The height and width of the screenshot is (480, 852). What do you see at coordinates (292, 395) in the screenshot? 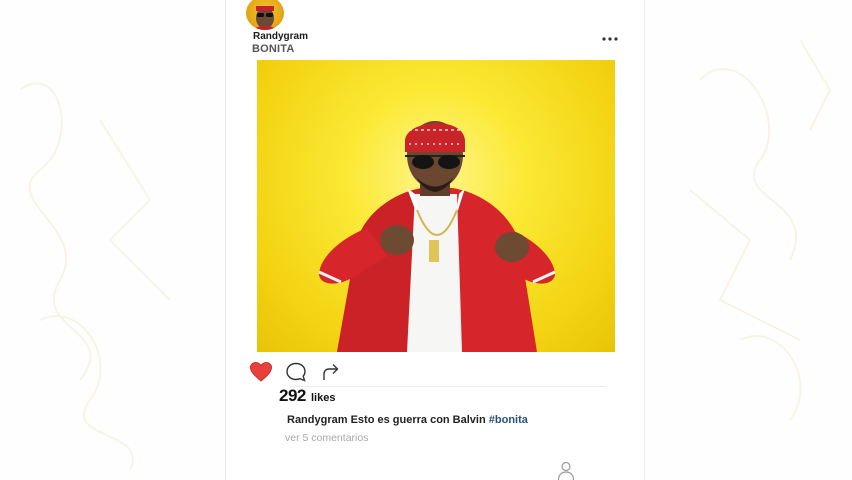
I see `likes-count: 292` at bounding box center [292, 395].